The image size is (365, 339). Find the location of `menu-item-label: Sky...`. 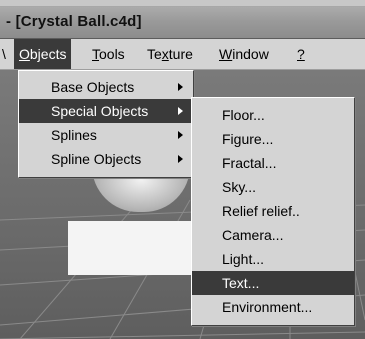

menu-item-label: Sky... is located at coordinates (239, 187).